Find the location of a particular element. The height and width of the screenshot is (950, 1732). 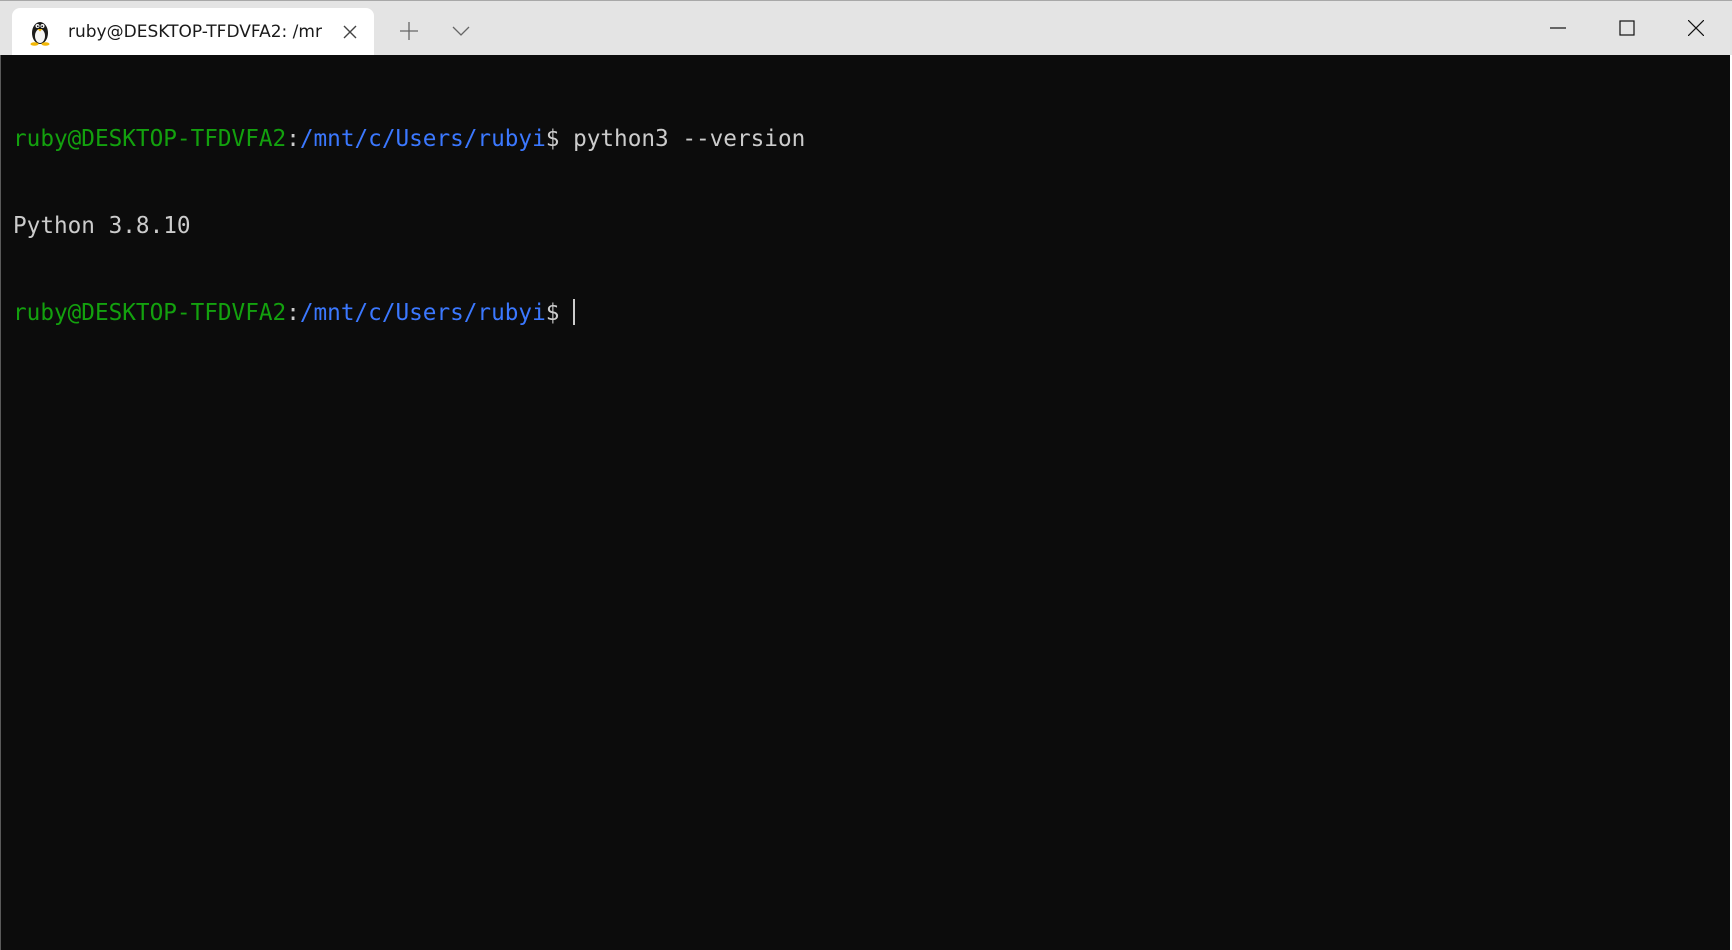

terminal-line: ruby@DESKTOP-TFDVFA2:/mnt/c/Users/rubyi$ is located at coordinates (872, 313).